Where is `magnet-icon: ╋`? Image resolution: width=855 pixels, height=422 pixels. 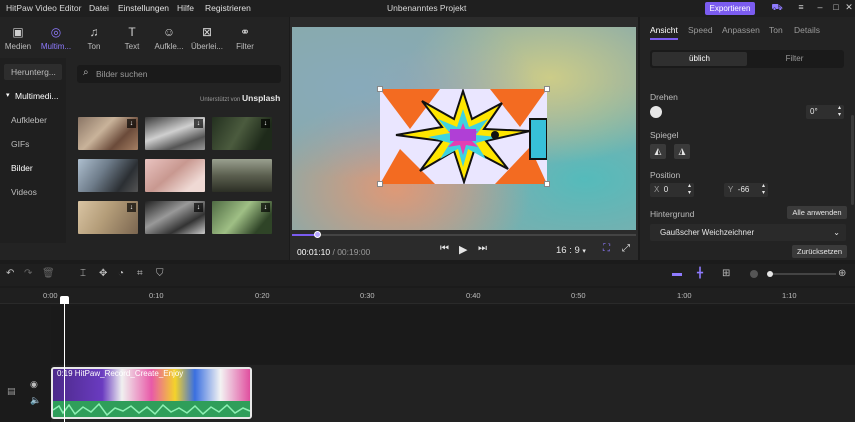 magnet-icon: ╋ is located at coordinates (700, 273).